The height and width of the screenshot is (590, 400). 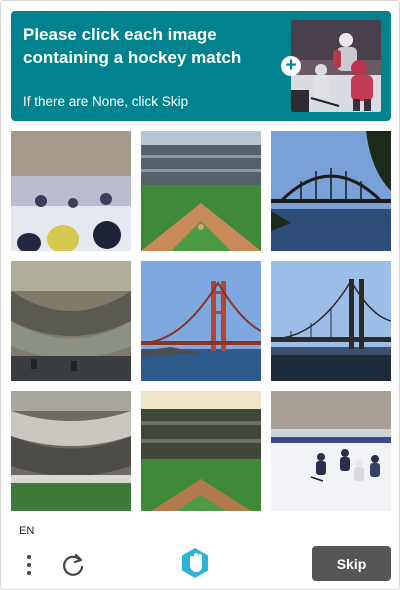 I want to click on refresh-button, so click(x=73, y=565).